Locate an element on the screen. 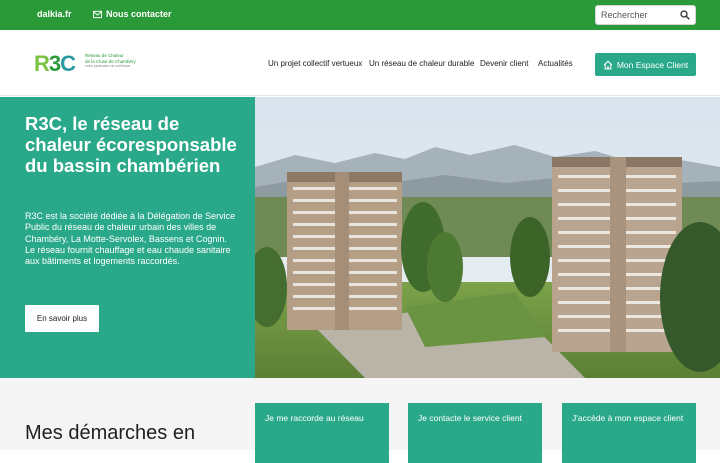 The width and height of the screenshot is (720, 463). card-espace-client: J'accède à mon espace client is located at coordinates (629, 433).